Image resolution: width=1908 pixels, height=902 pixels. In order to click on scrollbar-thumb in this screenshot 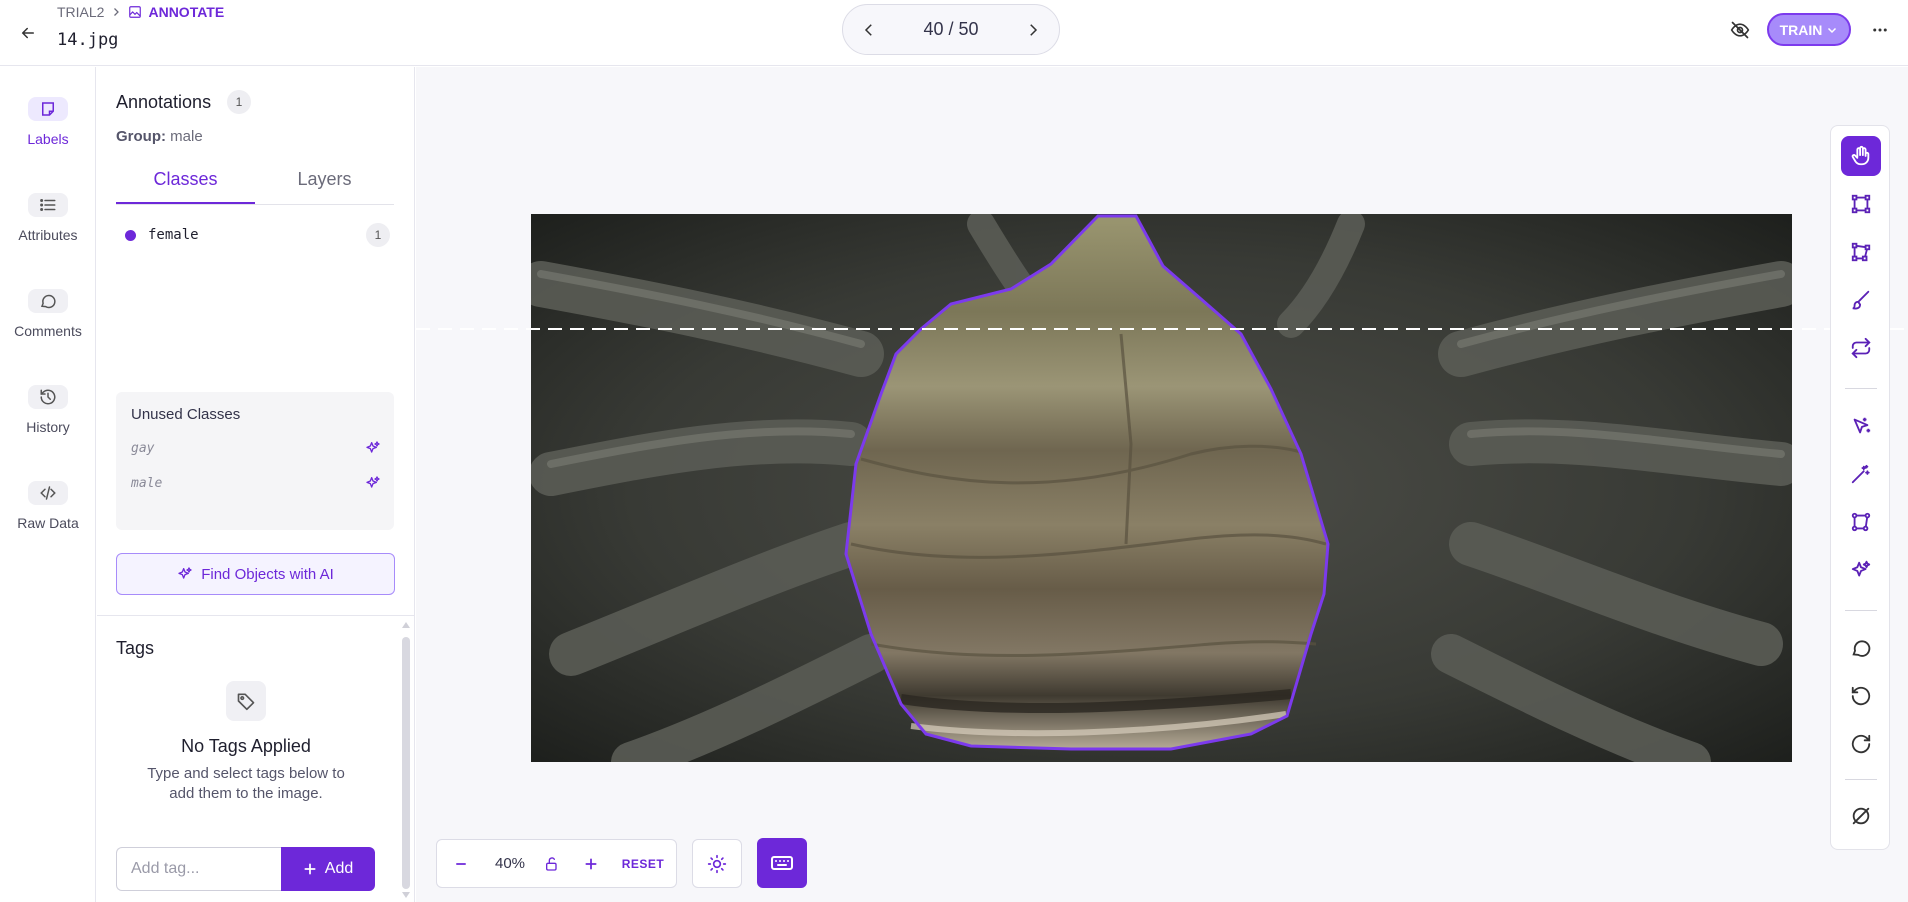, I will do `click(406, 763)`.